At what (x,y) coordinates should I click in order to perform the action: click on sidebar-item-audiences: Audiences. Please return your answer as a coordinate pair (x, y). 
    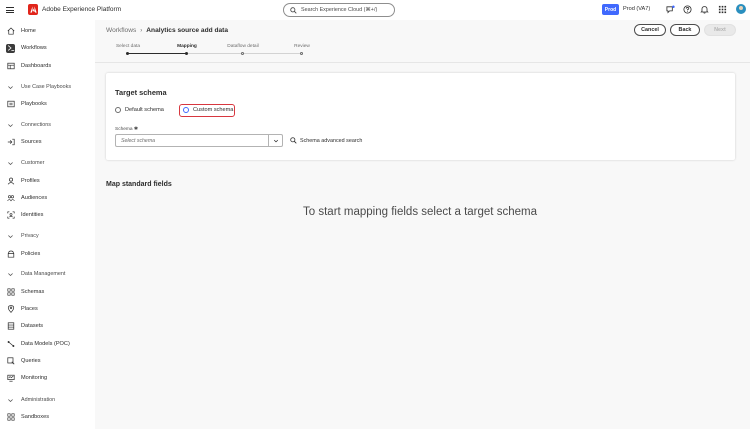
    Looking at the image, I should click on (47, 198).